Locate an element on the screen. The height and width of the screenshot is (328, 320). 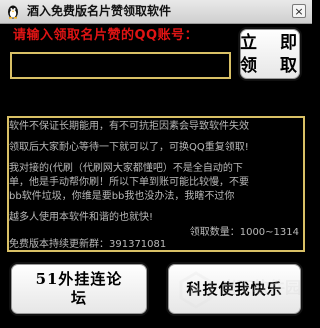
info-line-7: 免费版本持续更新群：391371081 is located at coordinates (88, 244).